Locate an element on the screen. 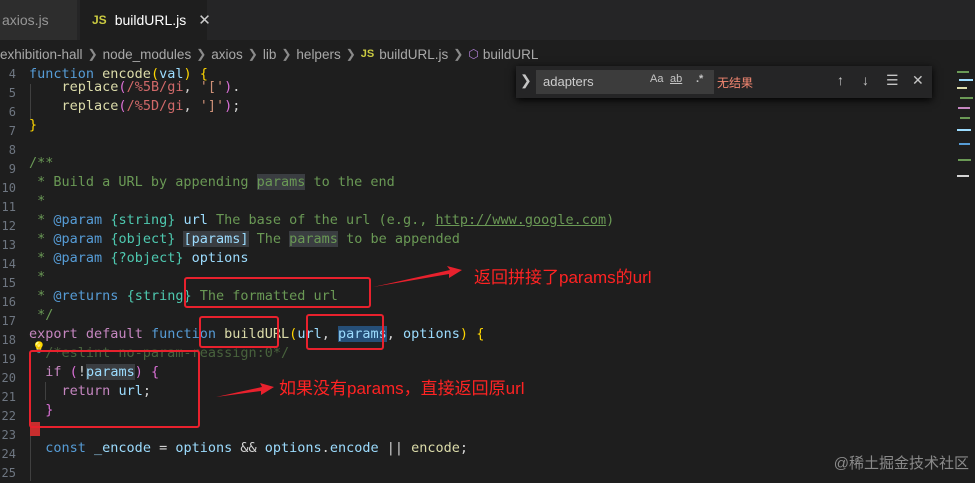  tab-axios-js: axios.js is located at coordinates (39, 20).